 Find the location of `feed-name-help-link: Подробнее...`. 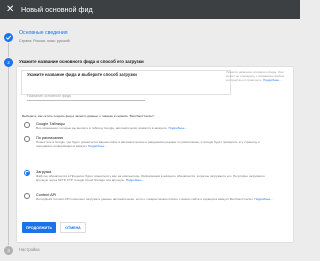

feed-name-help-link: Подробнее... is located at coordinates (272, 80).